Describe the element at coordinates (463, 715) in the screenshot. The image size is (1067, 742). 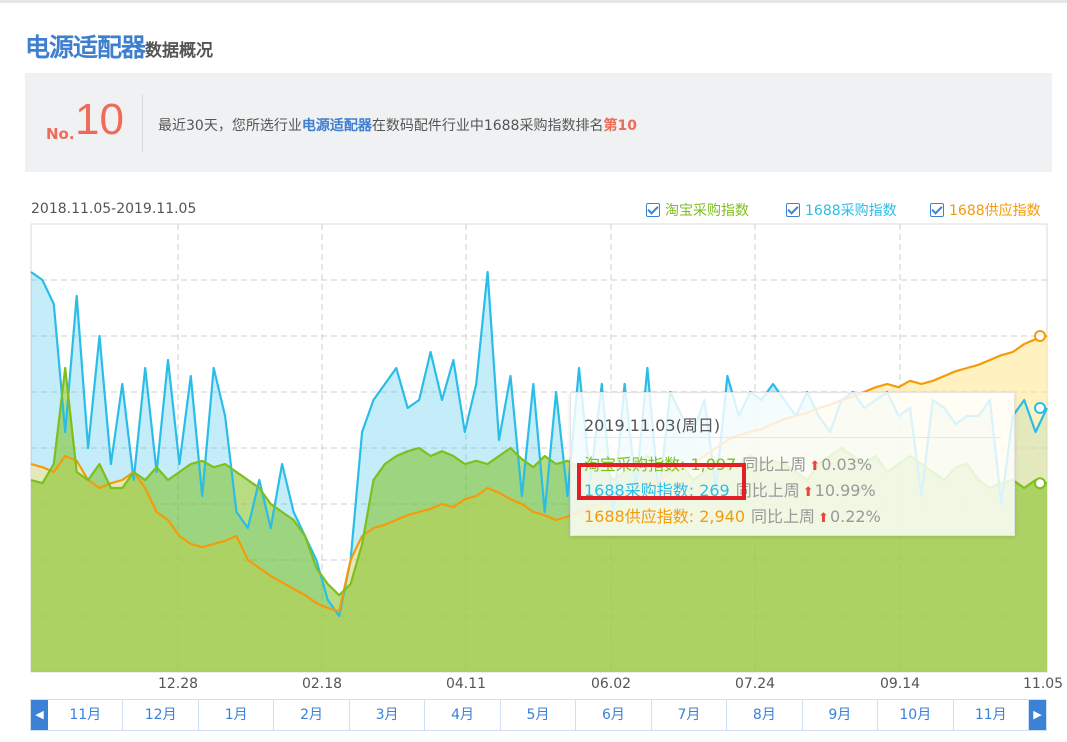
I see `timeline-month-5: 4月` at that location.